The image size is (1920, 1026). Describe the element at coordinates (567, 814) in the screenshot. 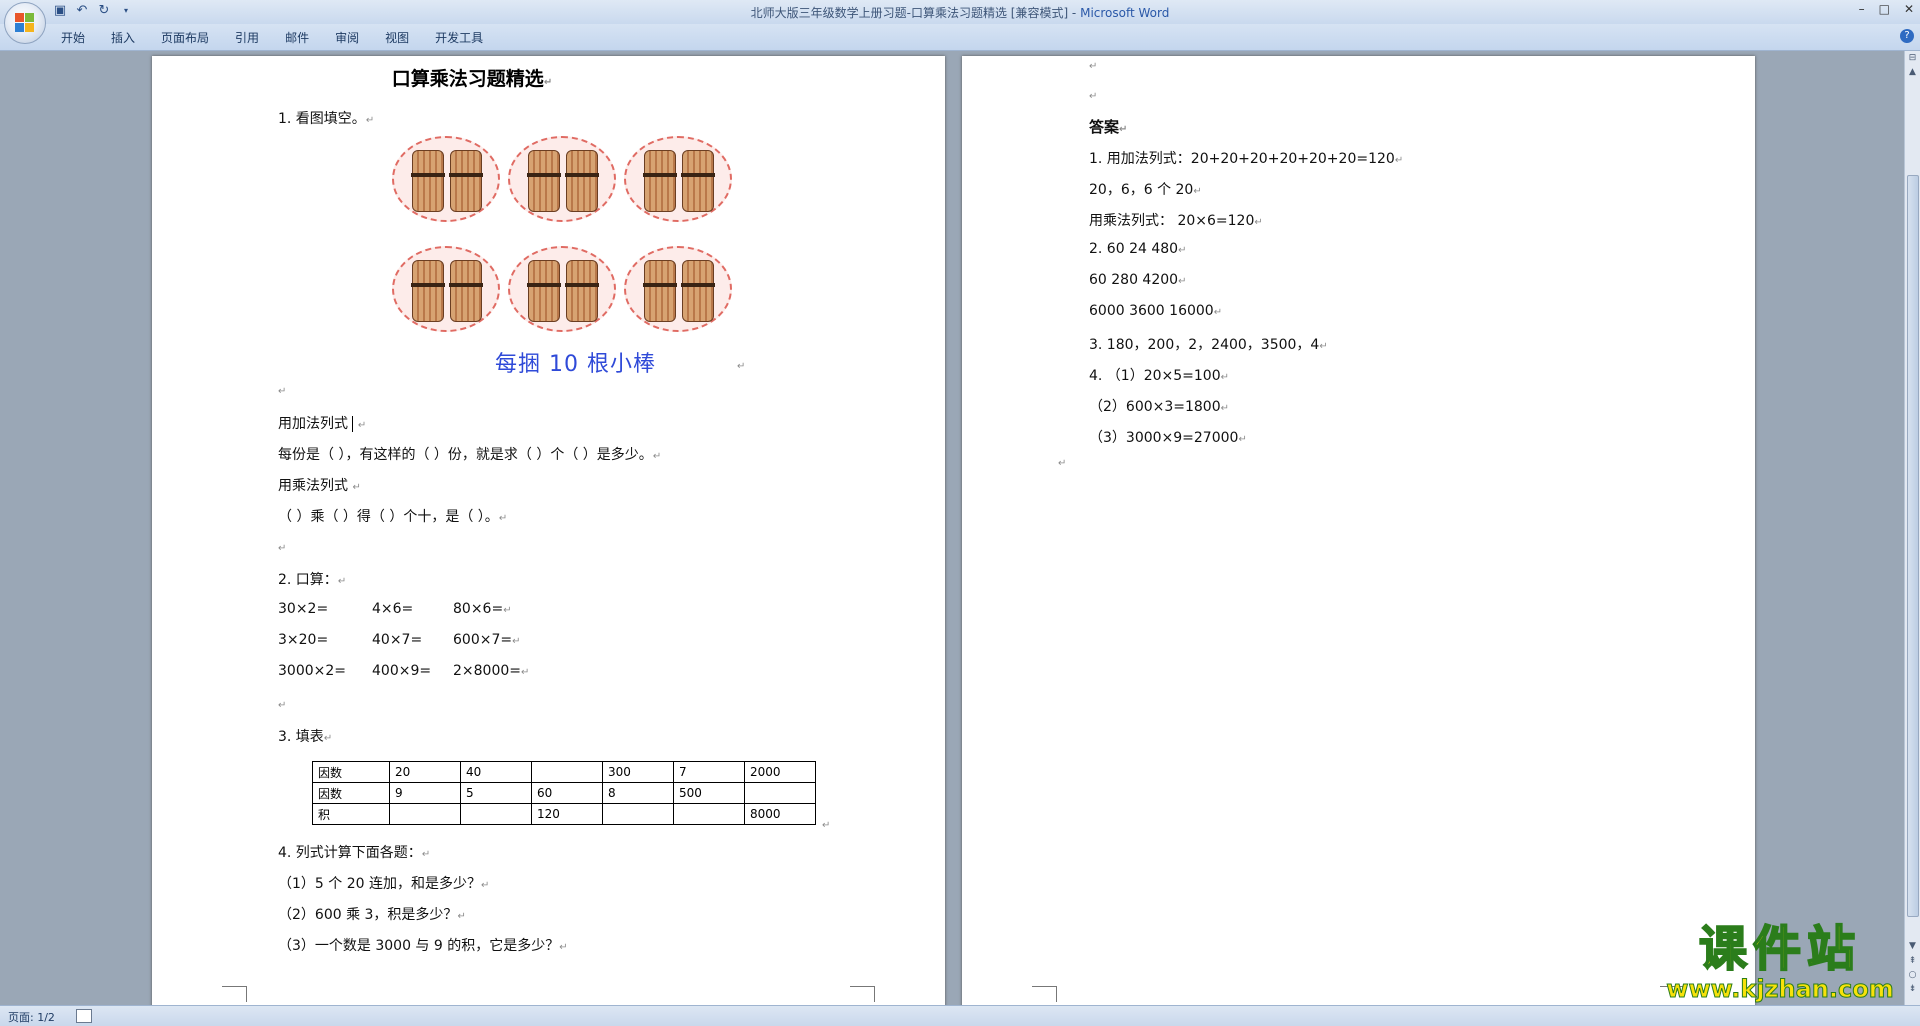

I see `table-cell: 120` at that location.